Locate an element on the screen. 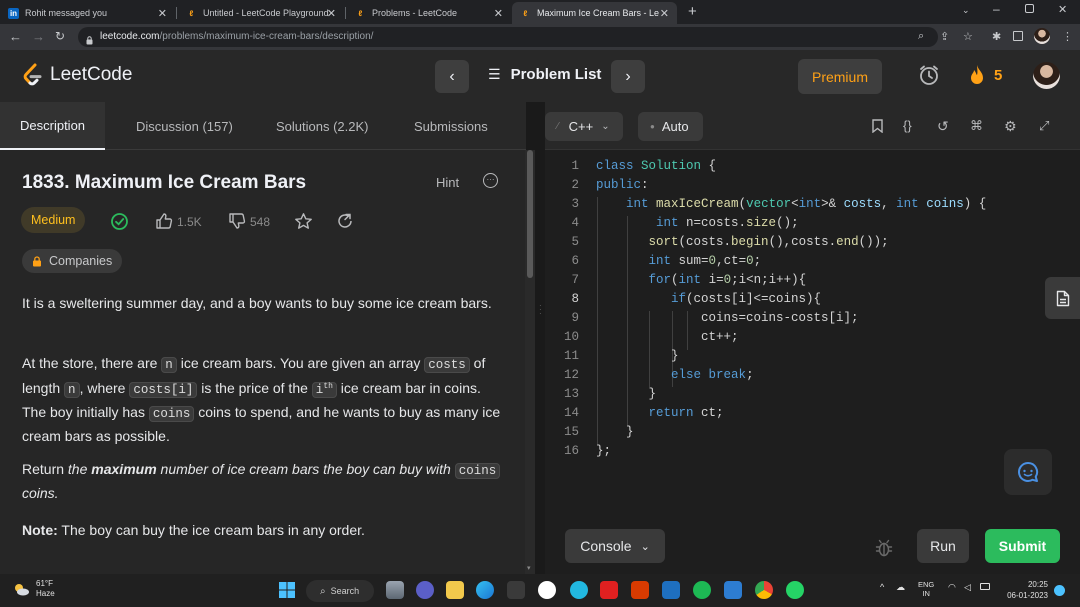  back-icon: ← is located at coordinates (15, 36).